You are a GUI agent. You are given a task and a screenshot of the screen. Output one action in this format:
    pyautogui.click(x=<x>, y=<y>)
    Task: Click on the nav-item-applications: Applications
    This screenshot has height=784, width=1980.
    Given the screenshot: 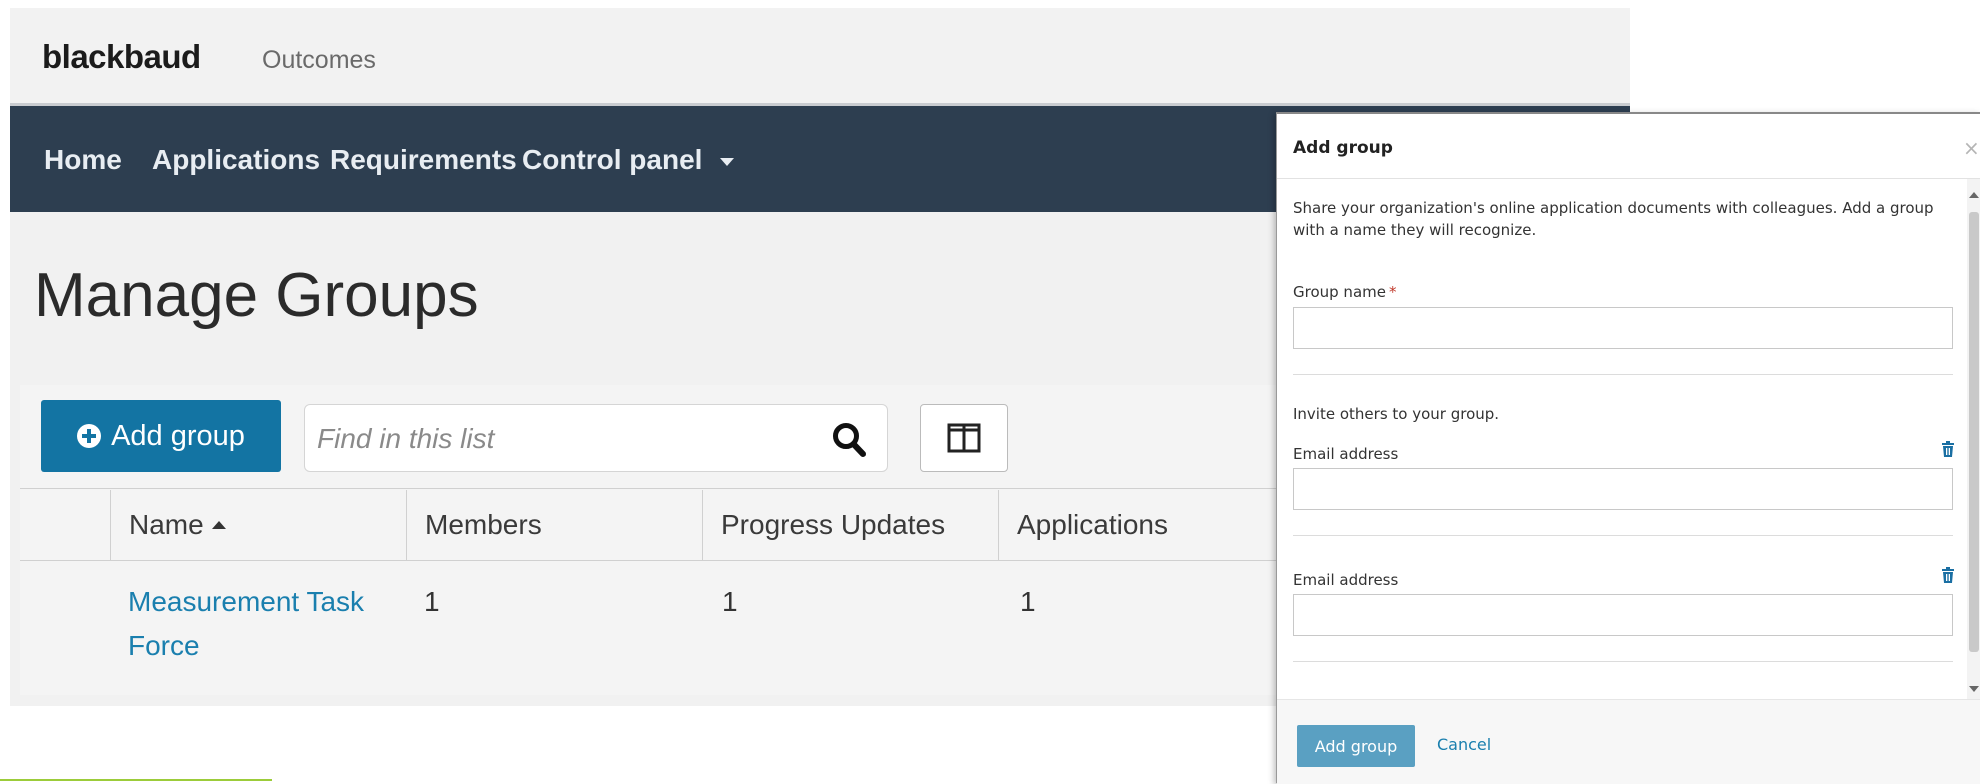 What is the action you would take?
    pyautogui.click(x=236, y=160)
    